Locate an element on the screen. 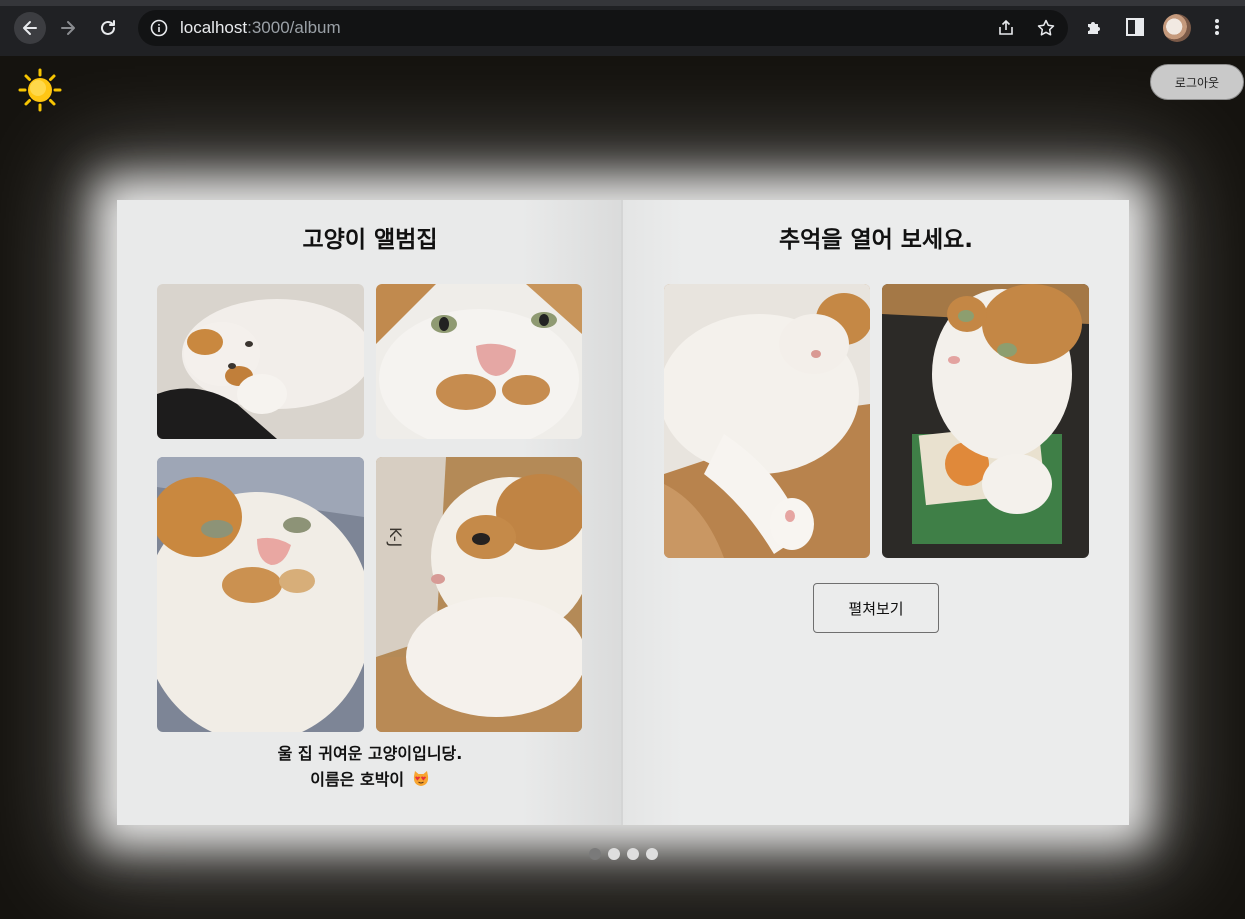 Image resolution: width=1245 pixels, height=919 pixels. left-page-title: 고양이 앨범집 is located at coordinates (370, 240).